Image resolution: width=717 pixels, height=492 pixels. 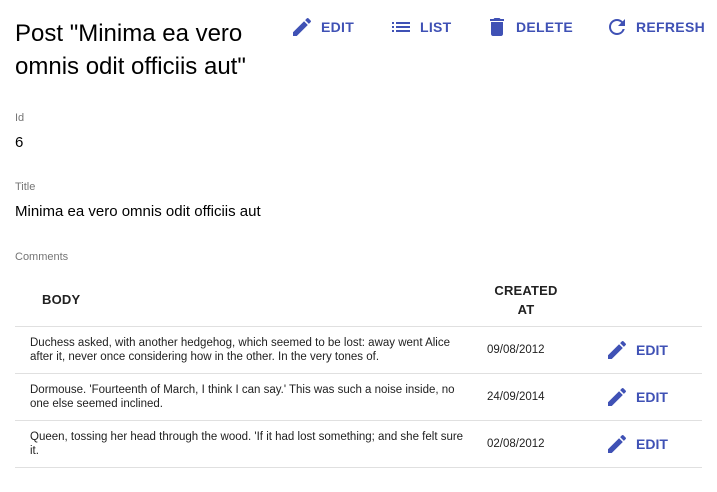 What do you see at coordinates (526, 290) in the screenshot?
I see `column-header-created-at-line1: CREATED` at bounding box center [526, 290].